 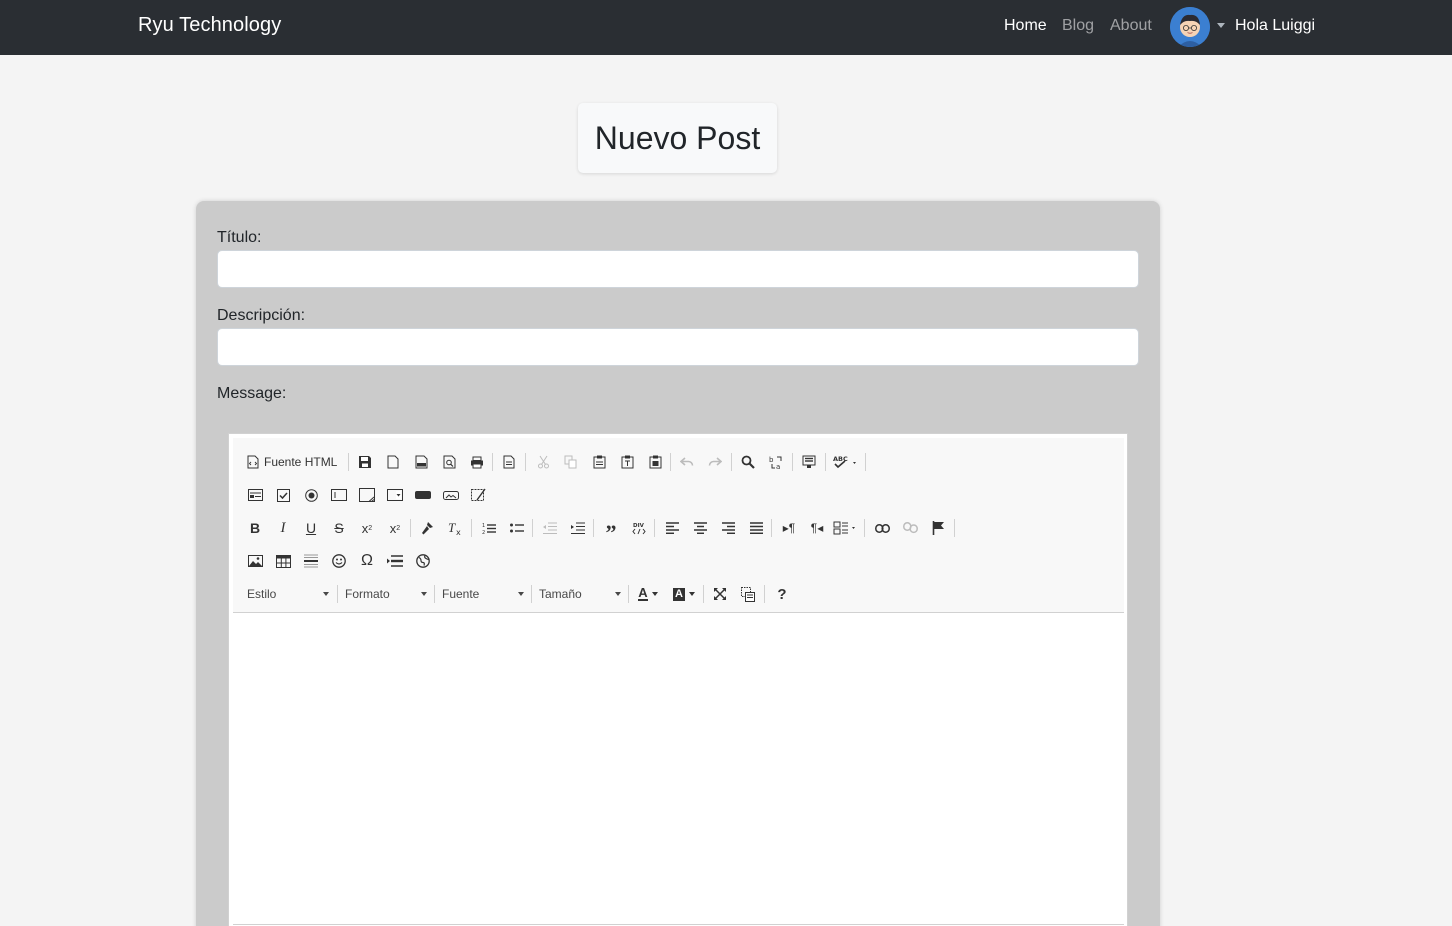 I want to click on user-menu-label: Hola Luiggi, so click(x=1275, y=26).